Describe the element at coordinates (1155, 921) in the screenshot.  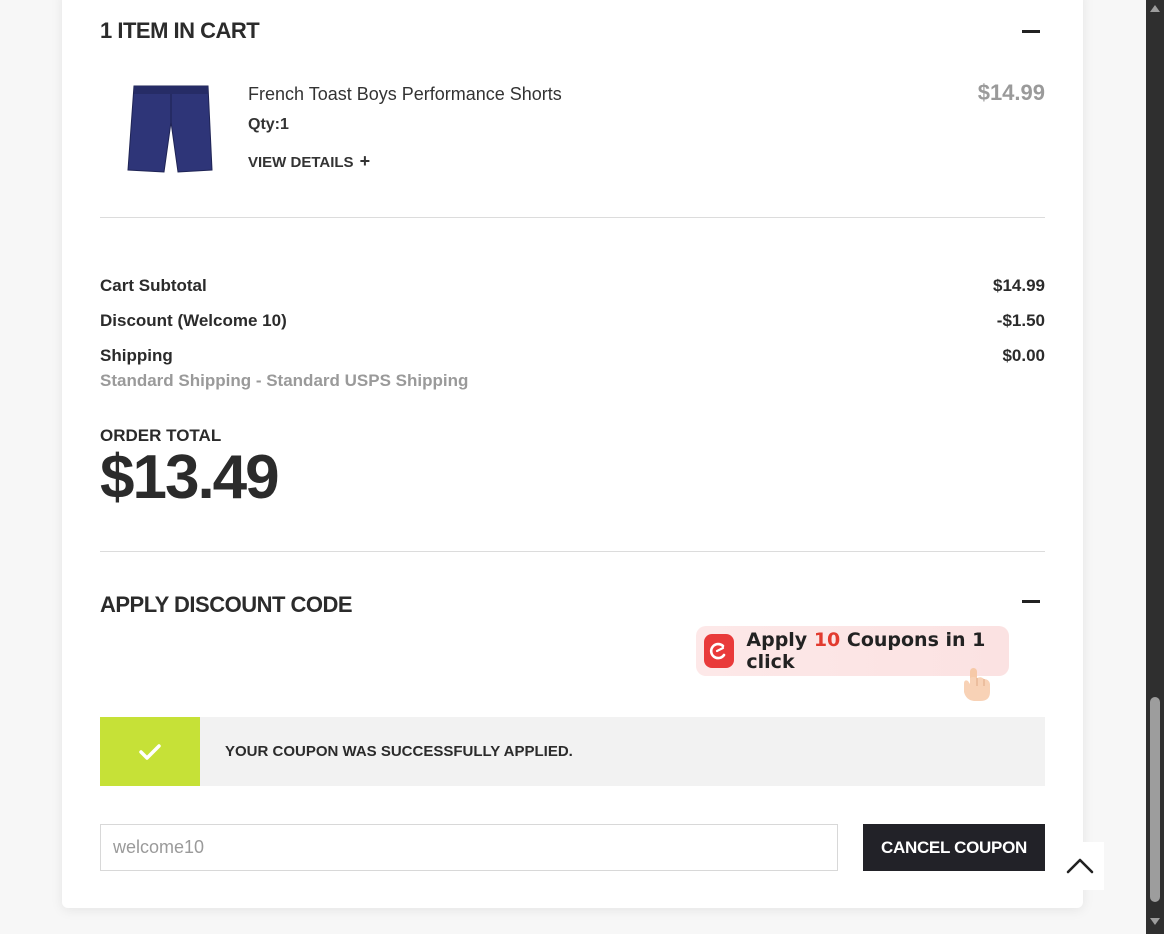
I see `scroll-down-arrow-icon` at that location.